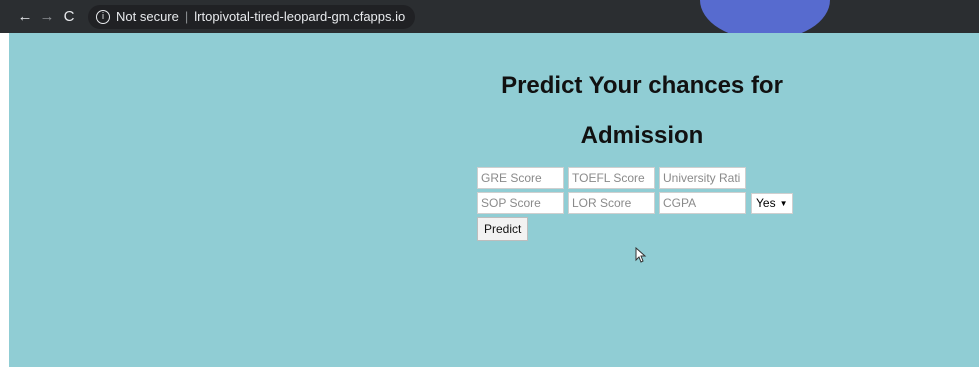 This screenshot has width=979, height=367. I want to click on arrow-right-icon: →, so click(47, 16).